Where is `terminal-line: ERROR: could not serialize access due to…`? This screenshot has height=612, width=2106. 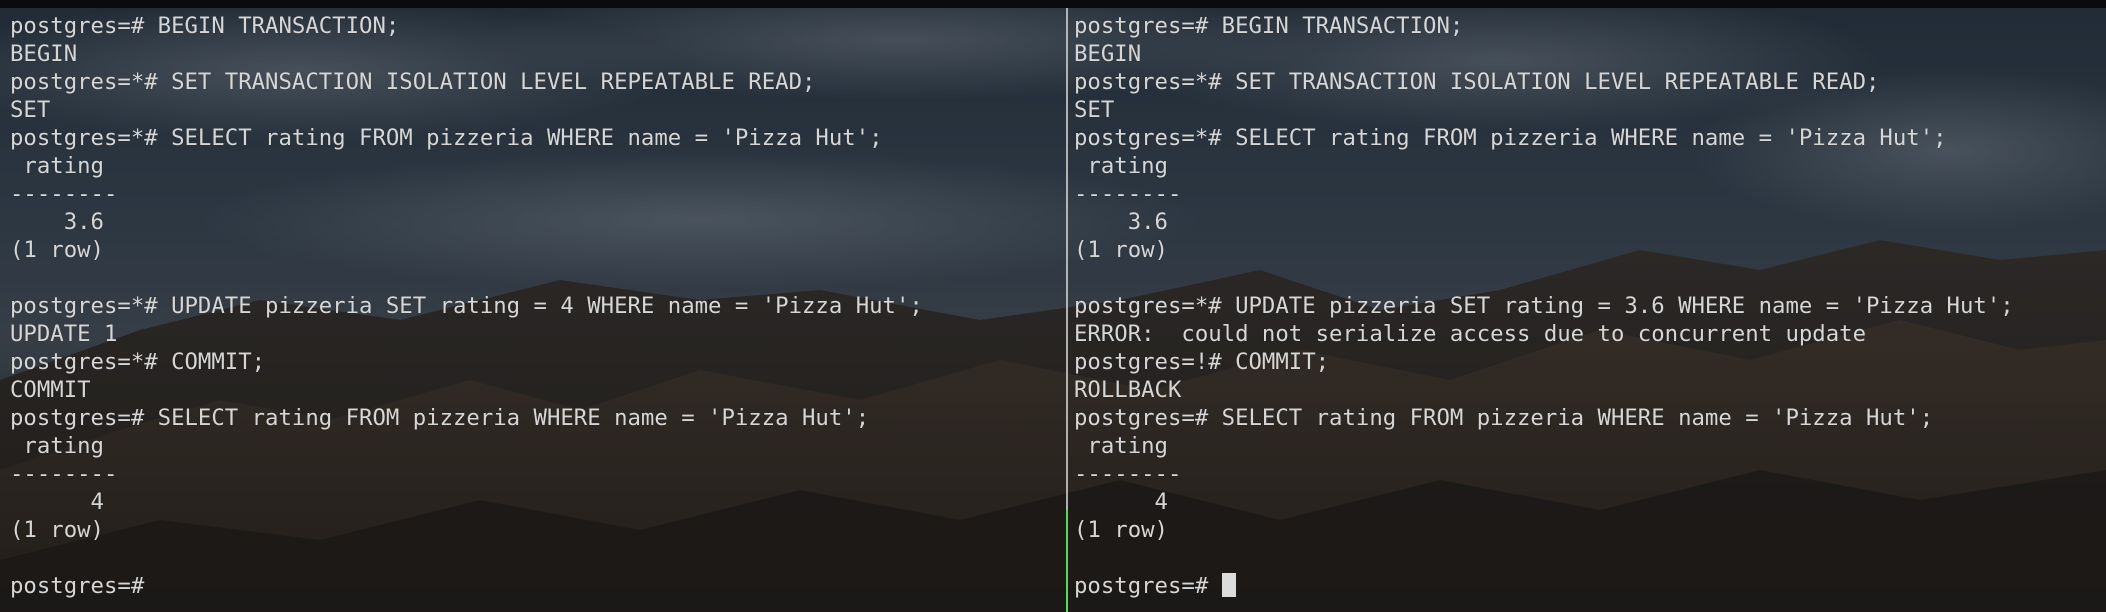 terminal-line: ERROR: could not serialize access due to… is located at coordinates (1470, 334).